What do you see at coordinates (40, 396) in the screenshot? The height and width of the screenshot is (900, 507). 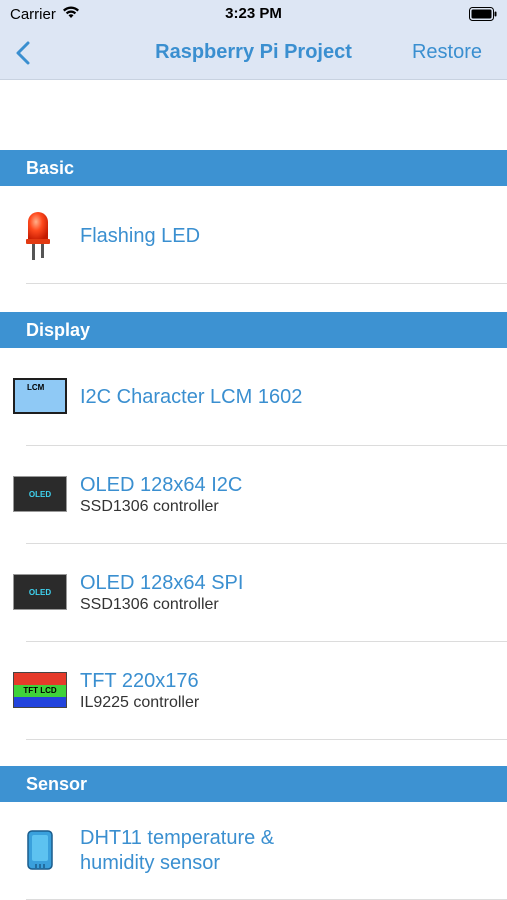 I see `lcm-display-icon: LCM` at bounding box center [40, 396].